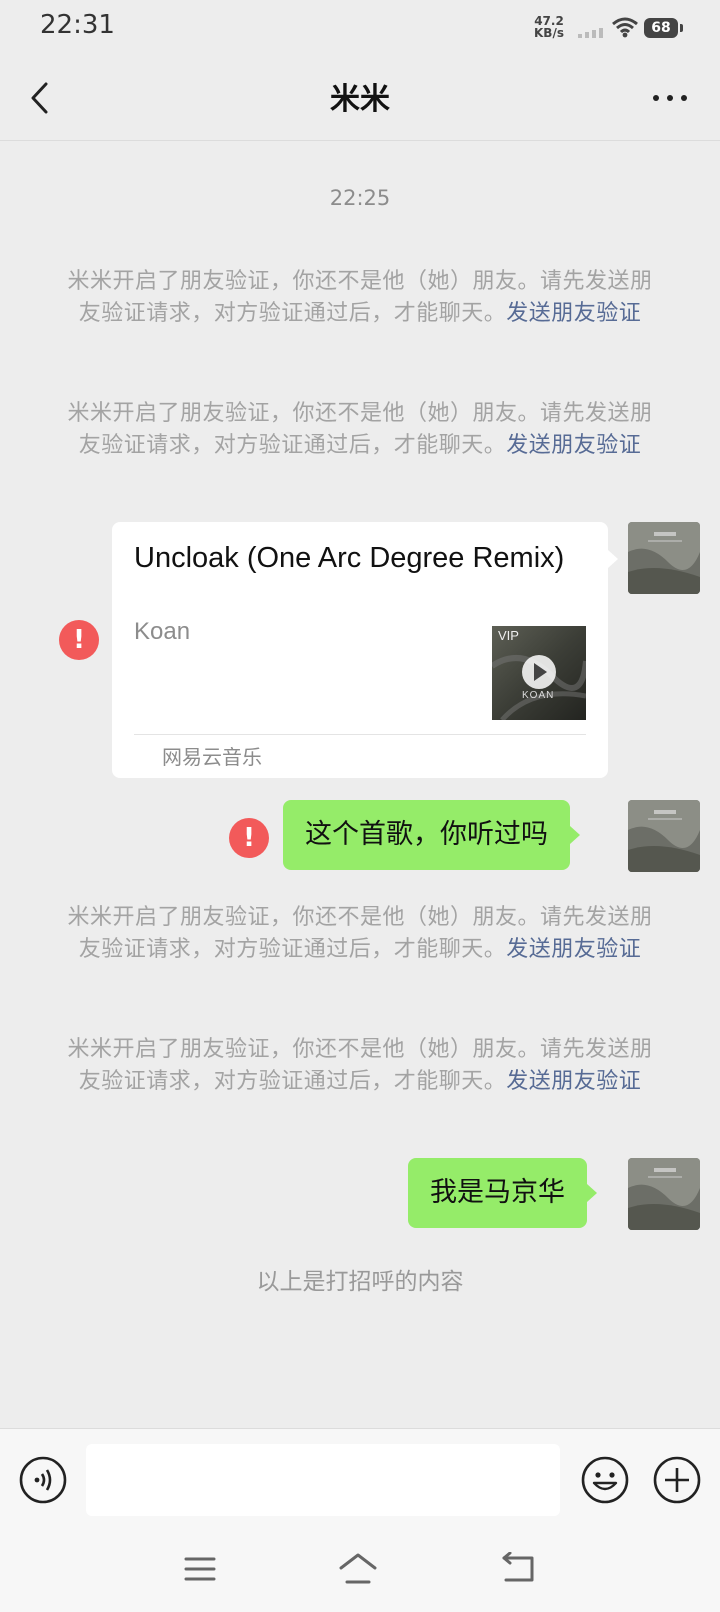 Image resolution: width=720 pixels, height=1612 pixels. Describe the element at coordinates (162, 631) in the screenshot. I see `song-artist: Koan` at that location.